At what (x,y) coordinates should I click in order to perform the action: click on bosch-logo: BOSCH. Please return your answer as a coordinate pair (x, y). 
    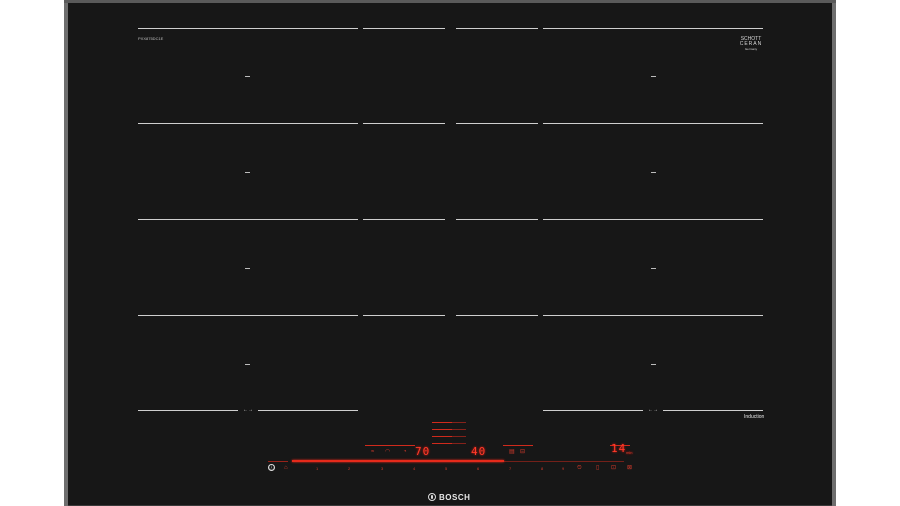
    Looking at the image, I should click on (449, 497).